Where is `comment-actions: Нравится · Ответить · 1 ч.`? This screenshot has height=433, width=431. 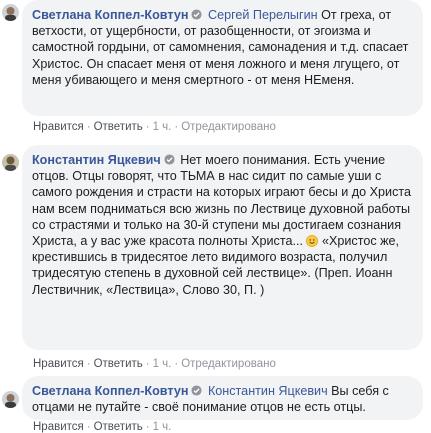
comment-actions: Нравится · Ответить · 1 ч. is located at coordinates (102, 427).